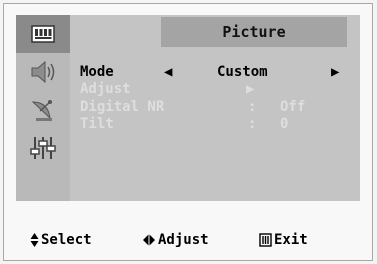  What do you see at coordinates (43, 186) in the screenshot?
I see `sidebar-item-empty` at bounding box center [43, 186].